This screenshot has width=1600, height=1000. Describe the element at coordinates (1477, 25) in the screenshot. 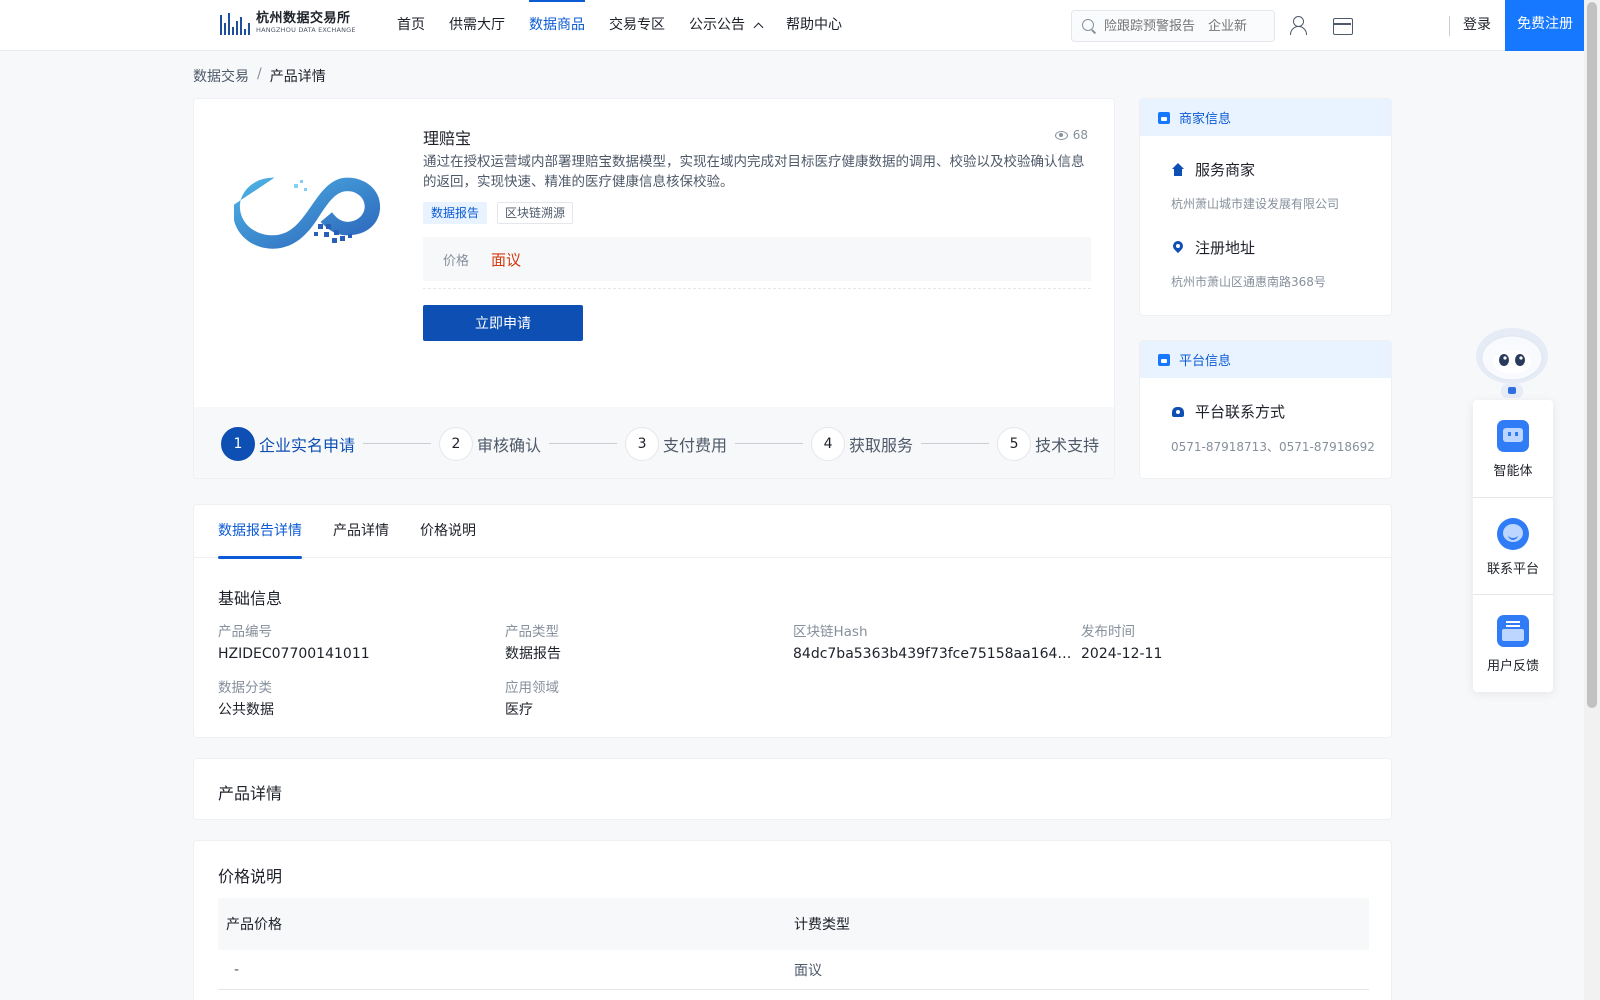

I see `login-link: 登录` at that location.